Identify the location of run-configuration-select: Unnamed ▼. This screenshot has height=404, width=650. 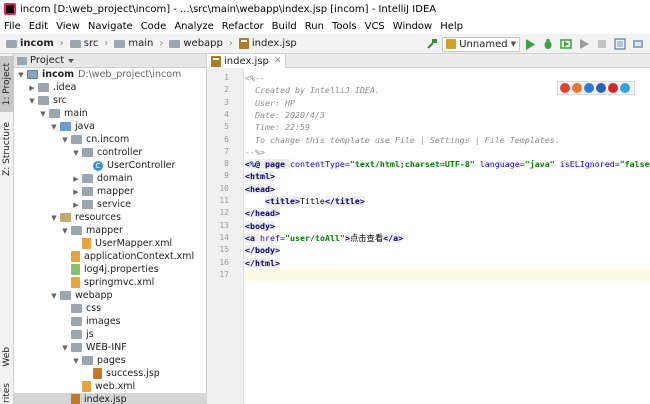
(481, 44).